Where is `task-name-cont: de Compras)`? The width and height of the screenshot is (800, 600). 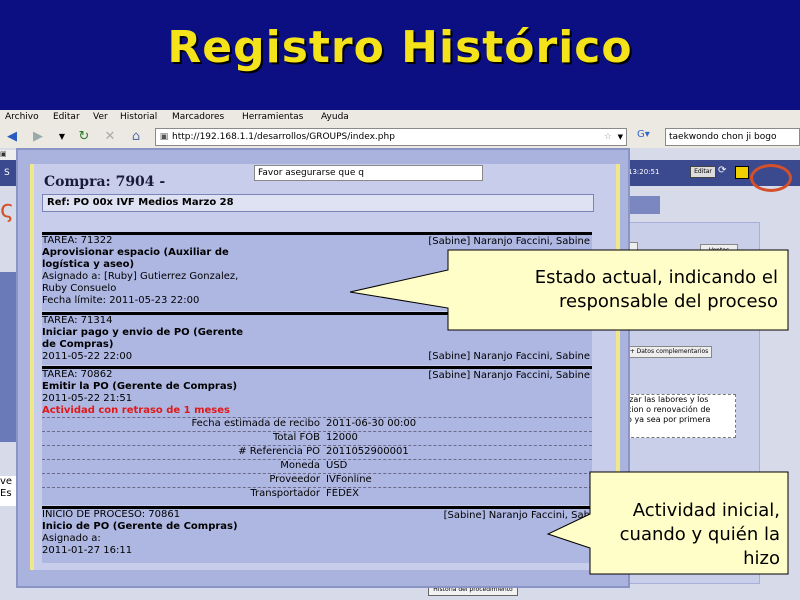 task-name-cont: de Compras) is located at coordinates (78, 344).